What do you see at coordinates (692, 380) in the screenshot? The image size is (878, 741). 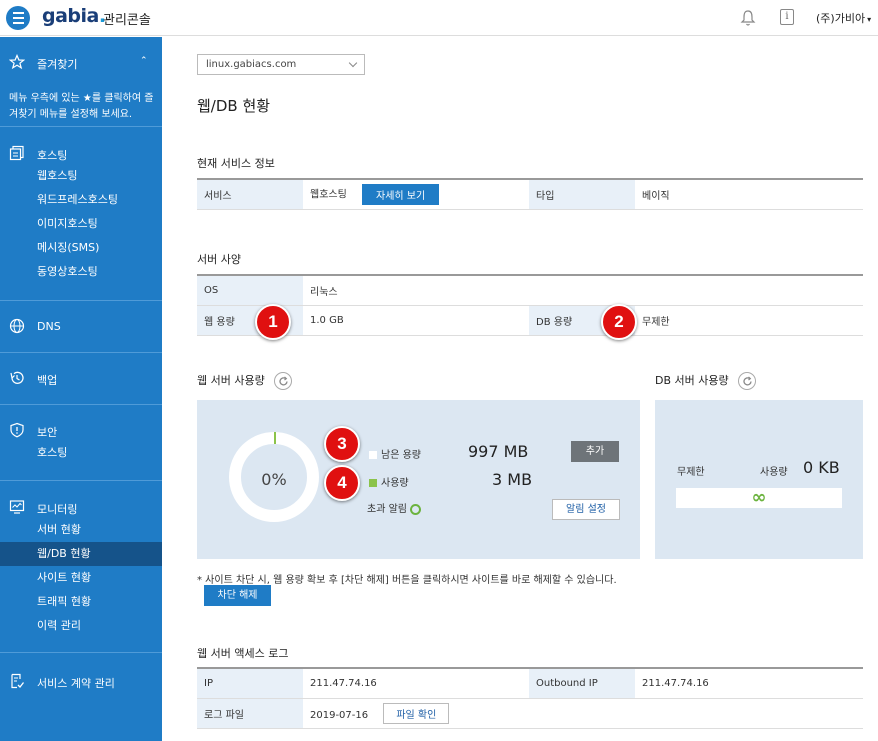 I see `db-usage-title: DB 서버 사용량` at bounding box center [692, 380].